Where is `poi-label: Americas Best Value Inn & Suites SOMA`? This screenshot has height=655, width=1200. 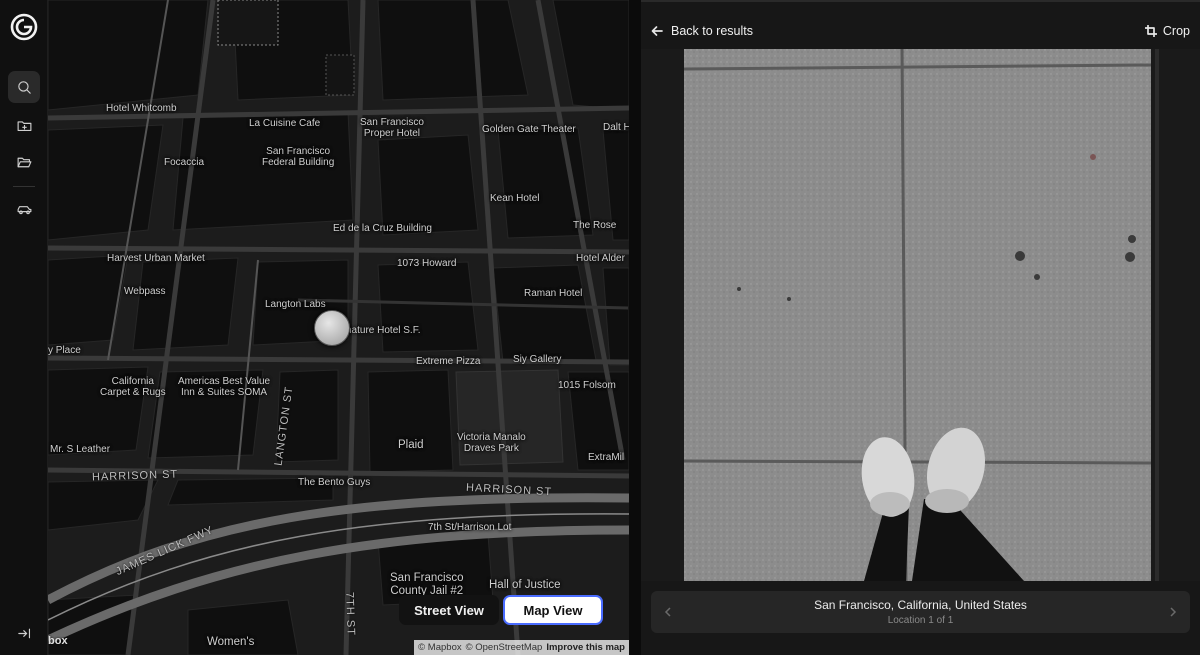 poi-label: Americas Best Value Inn & Suites SOMA is located at coordinates (224, 387).